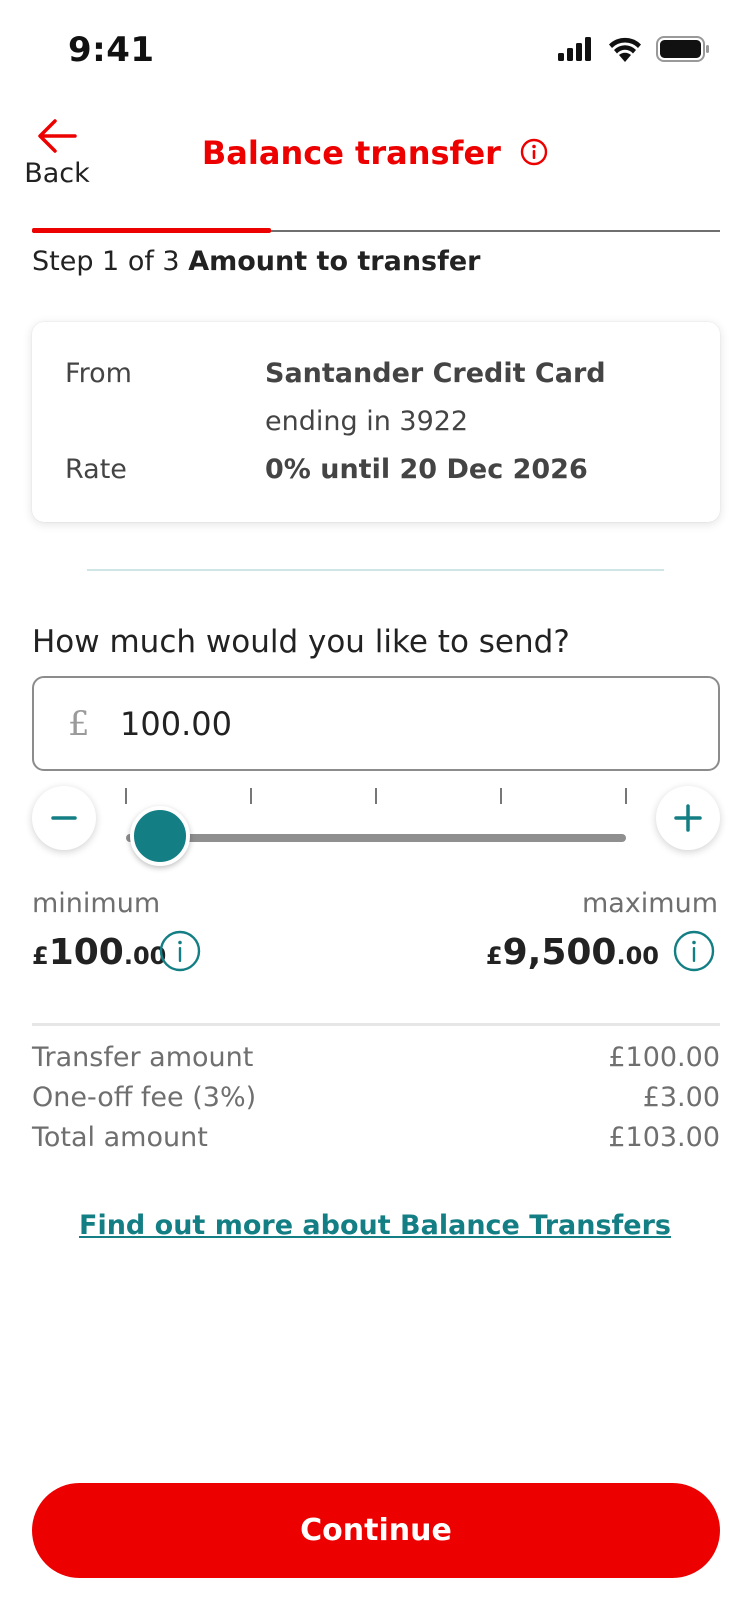 Image resolution: width=750 pixels, height=1624 pixels. I want to click on decrease-button, so click(64, 818).